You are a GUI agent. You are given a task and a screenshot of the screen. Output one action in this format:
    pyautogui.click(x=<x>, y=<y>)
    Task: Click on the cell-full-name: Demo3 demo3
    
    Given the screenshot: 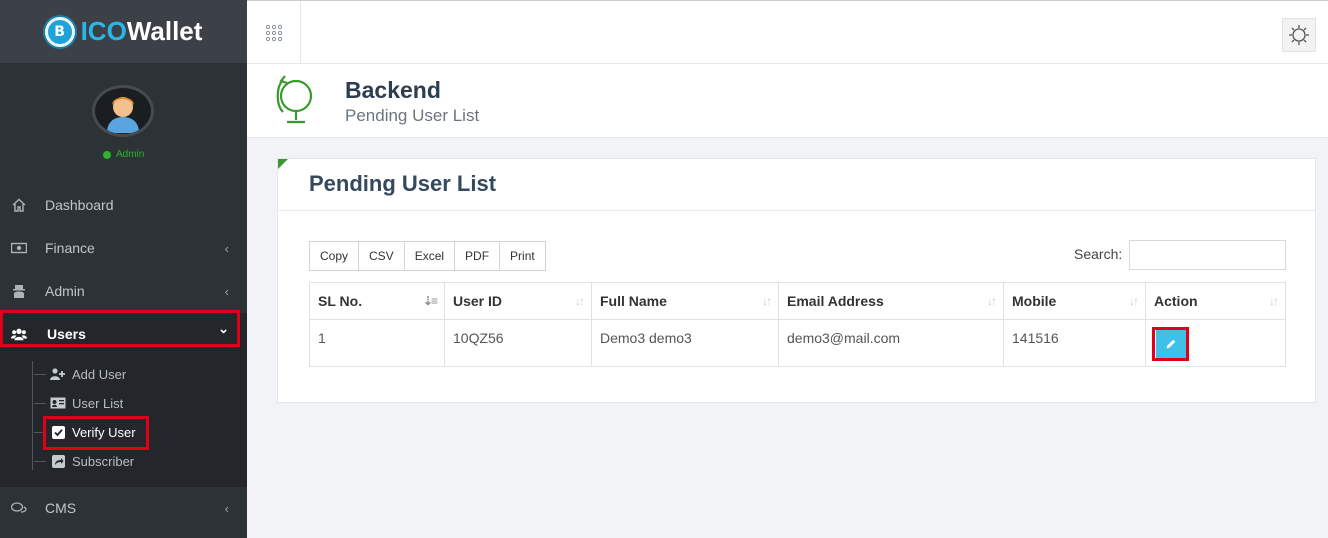 What is the action you would take?
    pyautogui.click(x=685, y=343)
    